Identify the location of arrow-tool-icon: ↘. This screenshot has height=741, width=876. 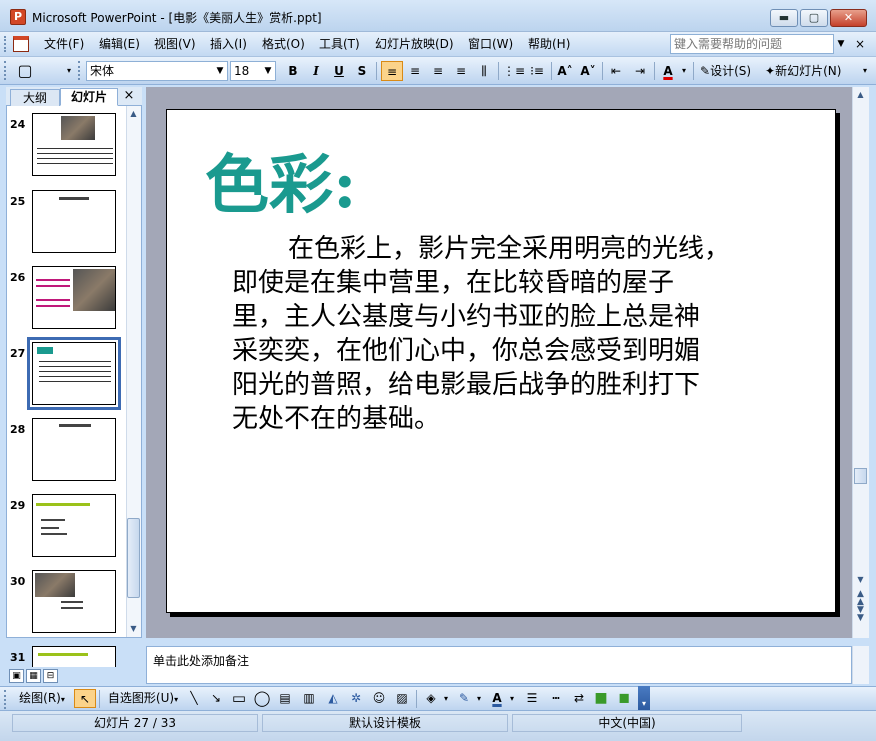
(216, 698).